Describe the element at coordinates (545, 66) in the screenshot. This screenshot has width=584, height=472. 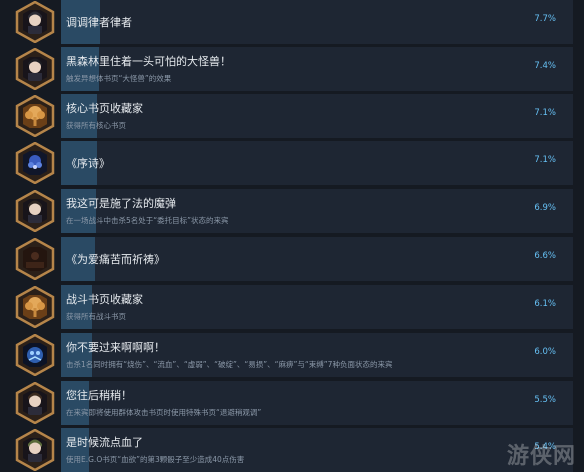
I see `achievement-percent: 7.4%` at that location.